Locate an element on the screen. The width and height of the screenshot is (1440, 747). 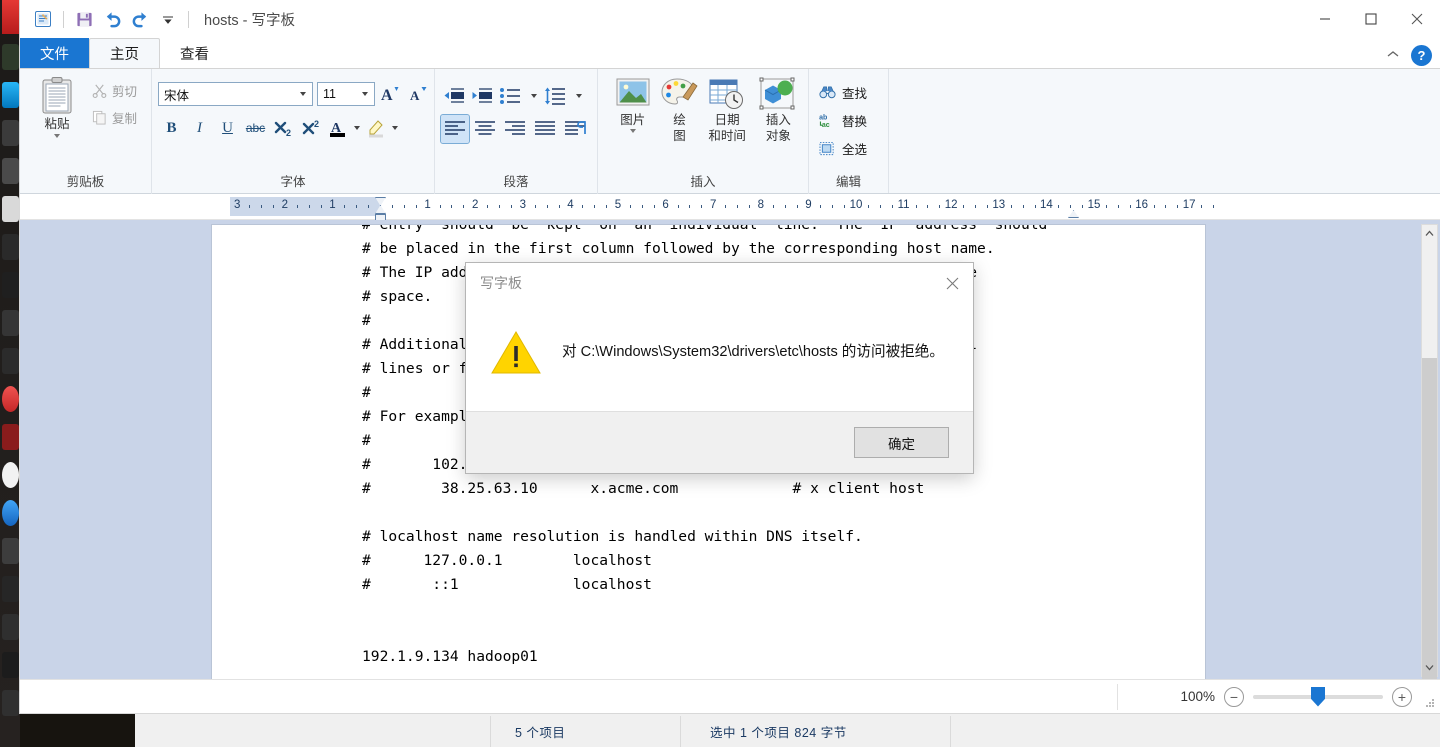
left-taskbar-dock is located at coordinates (10, 373).